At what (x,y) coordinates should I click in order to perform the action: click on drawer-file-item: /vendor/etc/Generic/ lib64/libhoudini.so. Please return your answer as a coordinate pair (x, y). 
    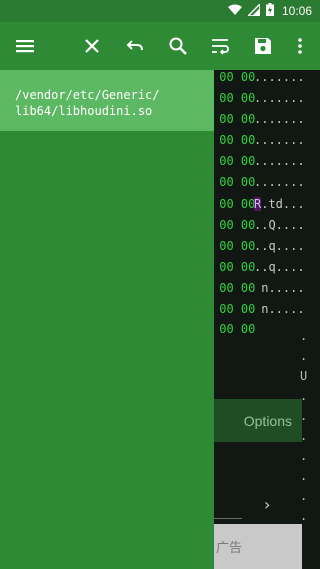
    Looking at the image, I should click on (107, 100).